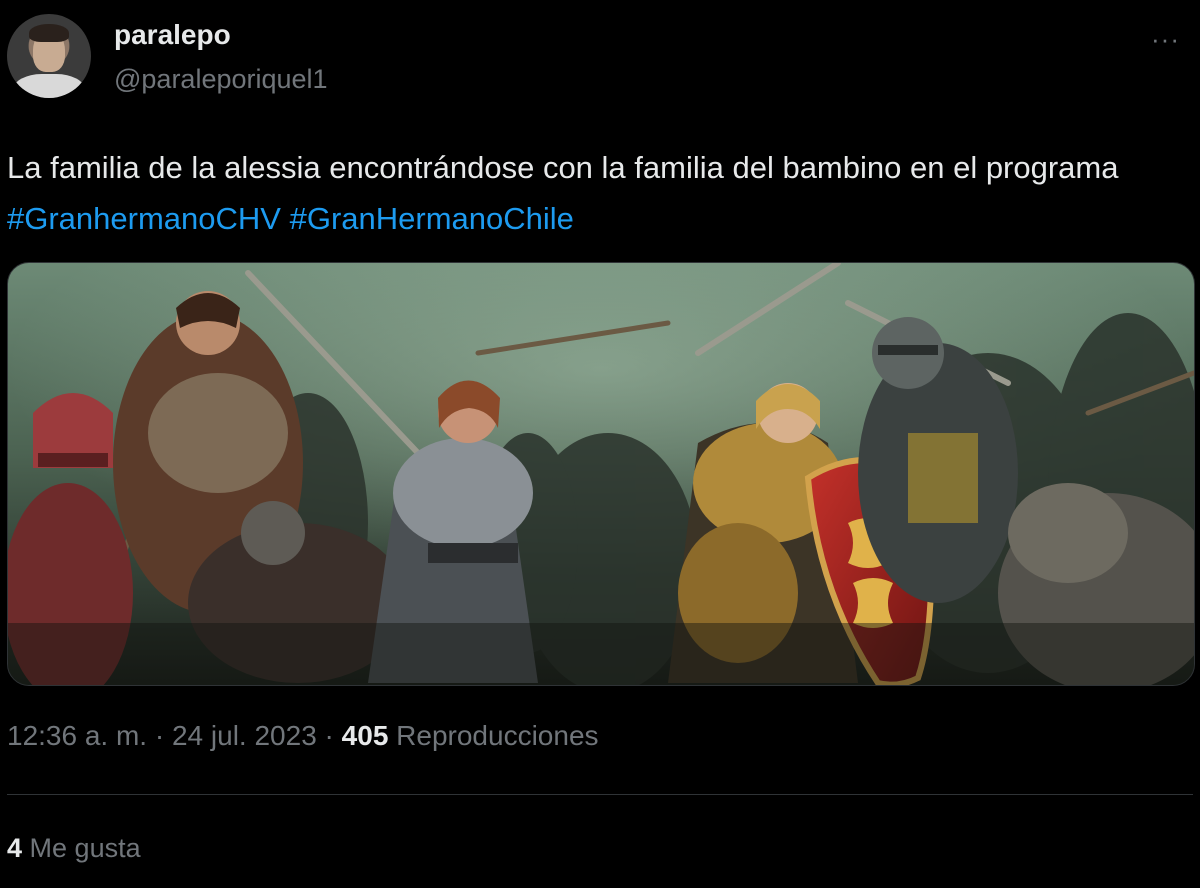 The image size is (1200, 888). I want to click on tweet-date: 24 jul. 2023, so click(244, 735).